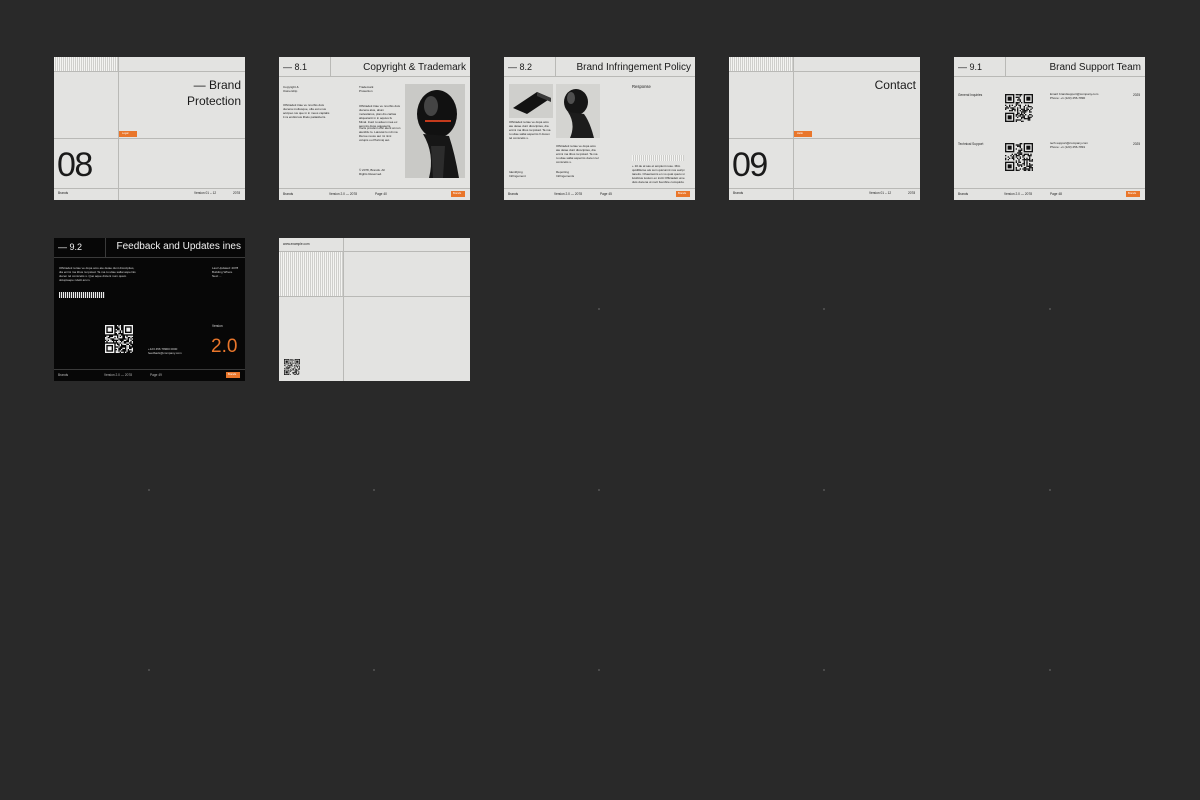 This screenshot has width=1200, height=800. What do you see at coordinates (750, 165) in the screenshot?
I see `section-number: 09` at bounding box center [750, 165].